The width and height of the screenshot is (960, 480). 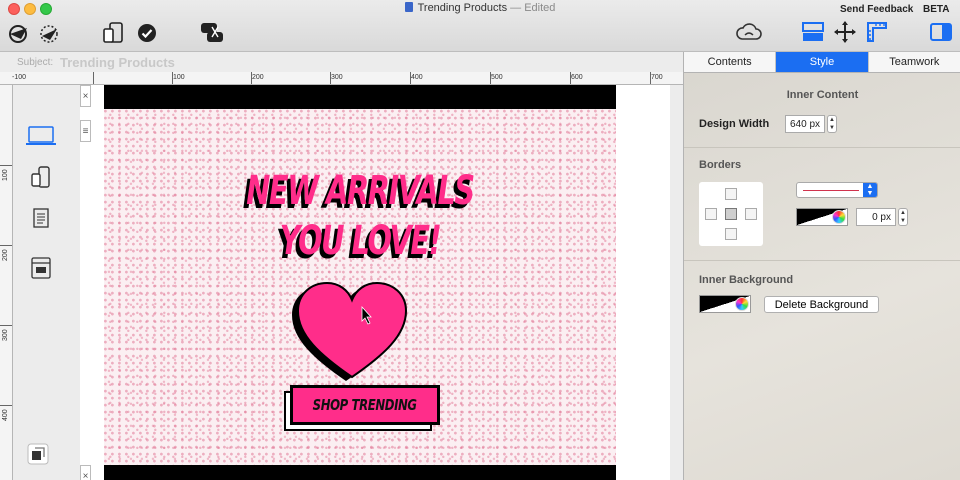 I want to click on inner-content-title: Inner Content, so click(x=822, y=95).